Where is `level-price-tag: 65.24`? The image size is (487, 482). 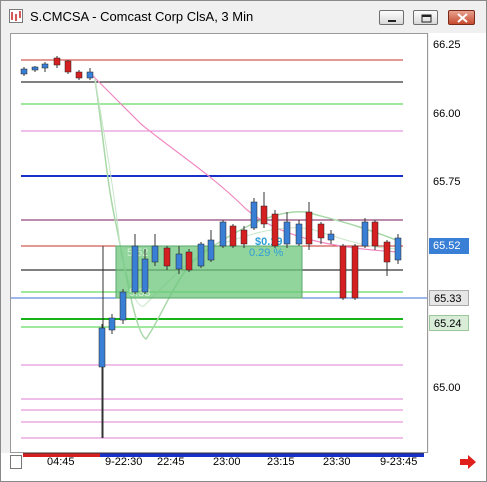 level-price-tag: 65.24 is located at coordinates (449, 323).